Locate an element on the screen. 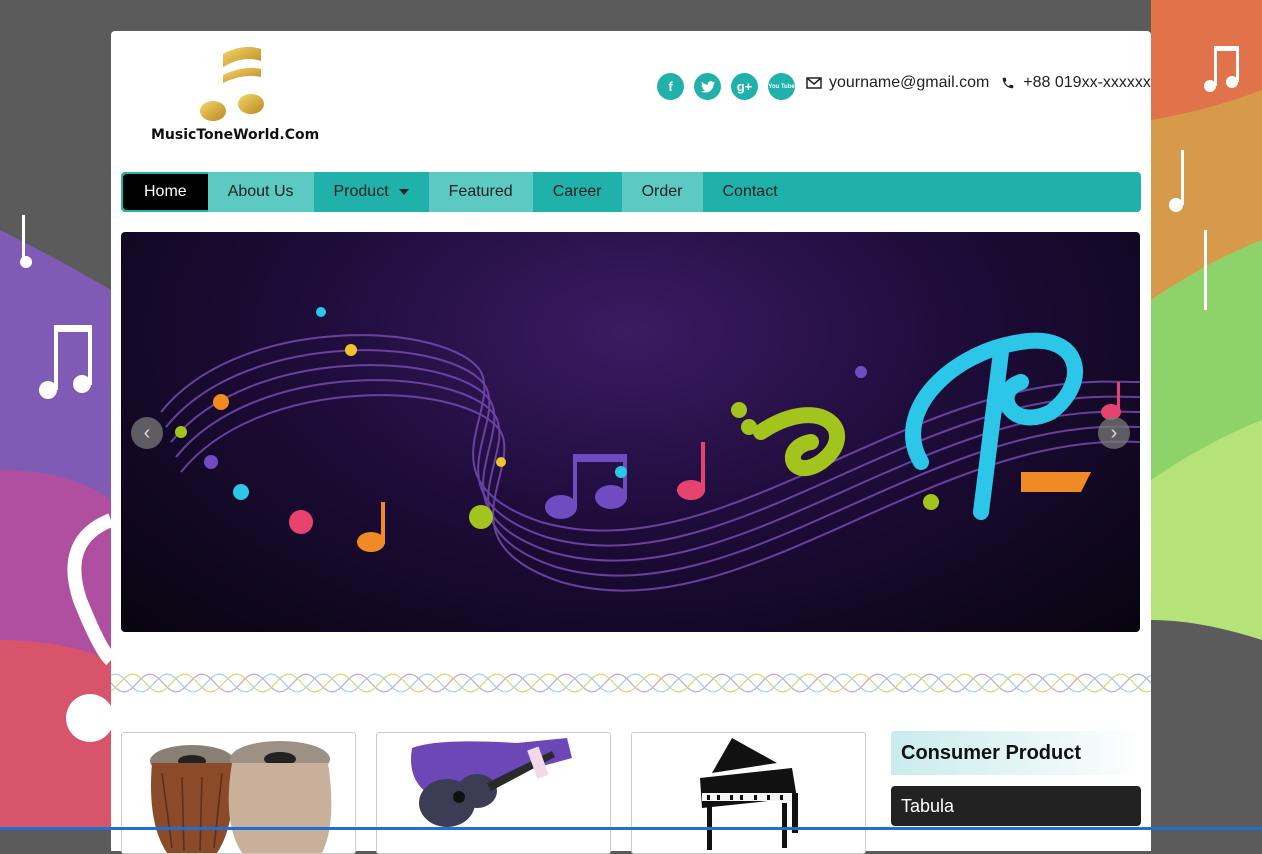 Image resolution: width=1262 pixels, height=854 pixels. social-links: f g+ You Tube is located at coordinates (726, 86).